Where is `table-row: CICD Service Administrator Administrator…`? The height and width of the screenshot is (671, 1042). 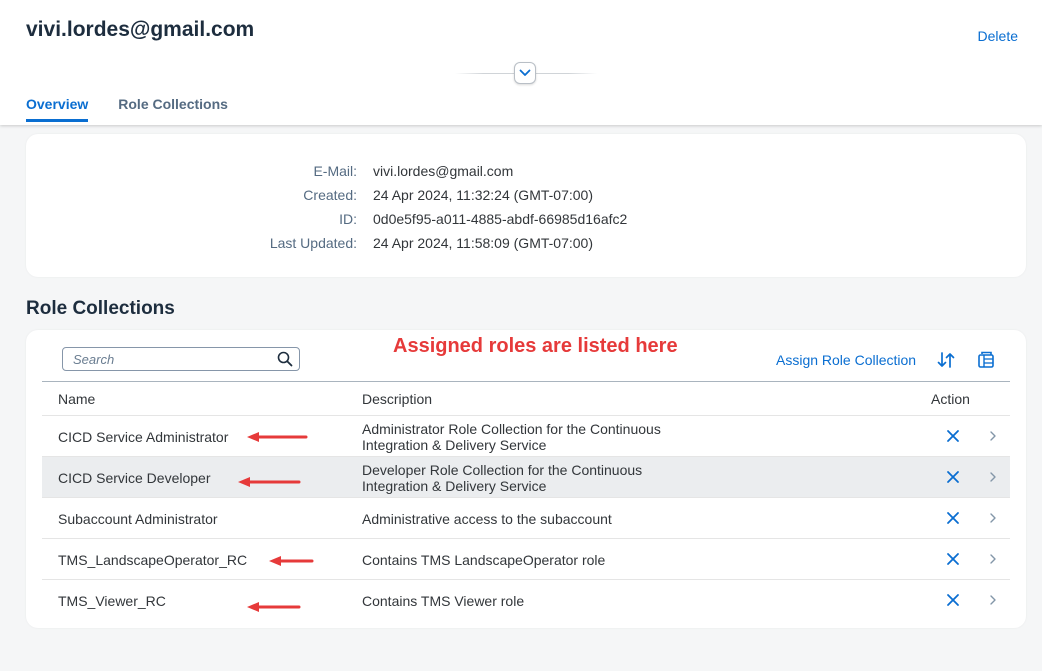
table-row: CICD Service Administrator Administrator… is located at coordinates (526, 436).